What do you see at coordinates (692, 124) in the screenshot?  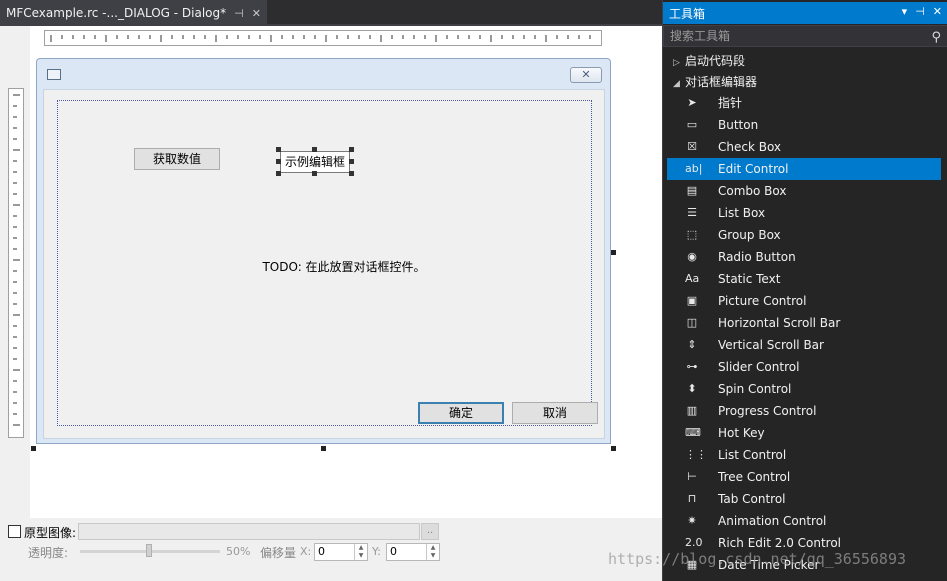 I see `button-icon: ▭` at bounding box center [692, 124].